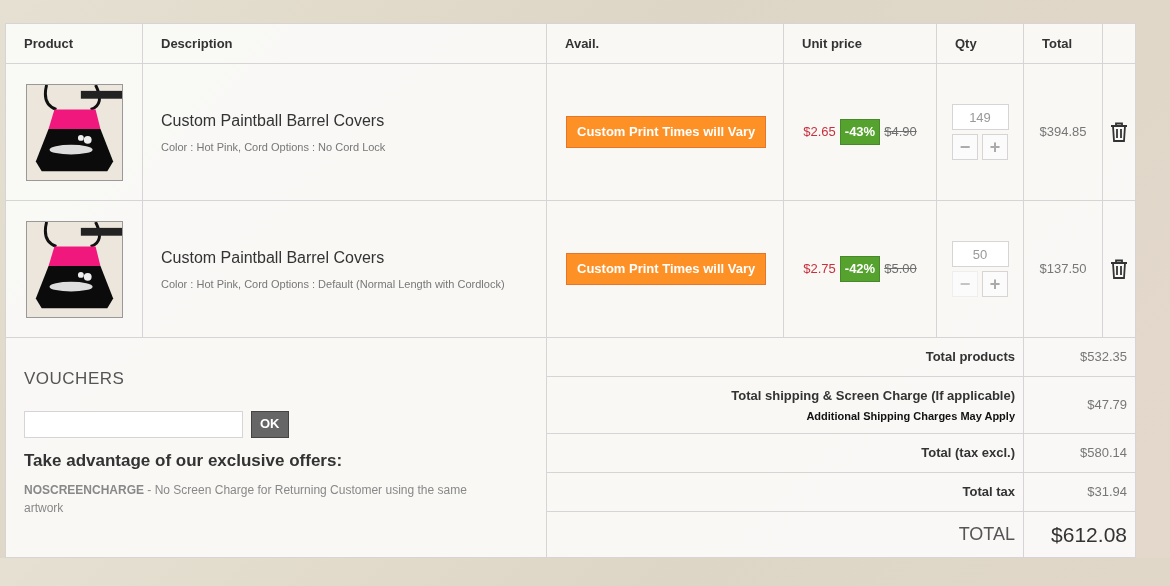  I want to click on discount-badge: -42%, so click(860, 269).